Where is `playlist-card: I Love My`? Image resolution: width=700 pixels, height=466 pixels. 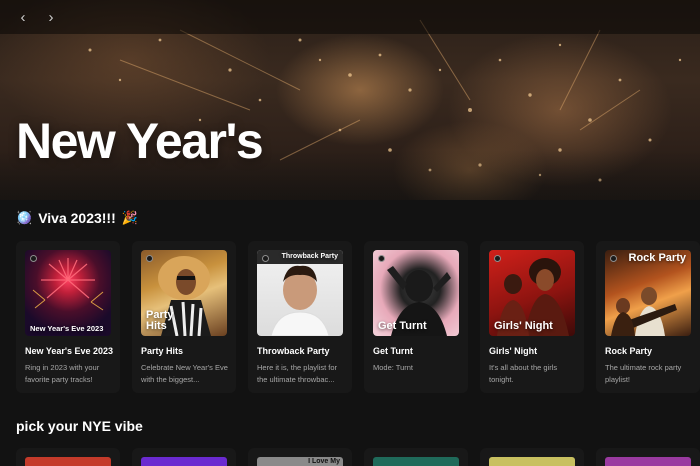
playlist-card: I Love My is located at coordinates (300, 457).